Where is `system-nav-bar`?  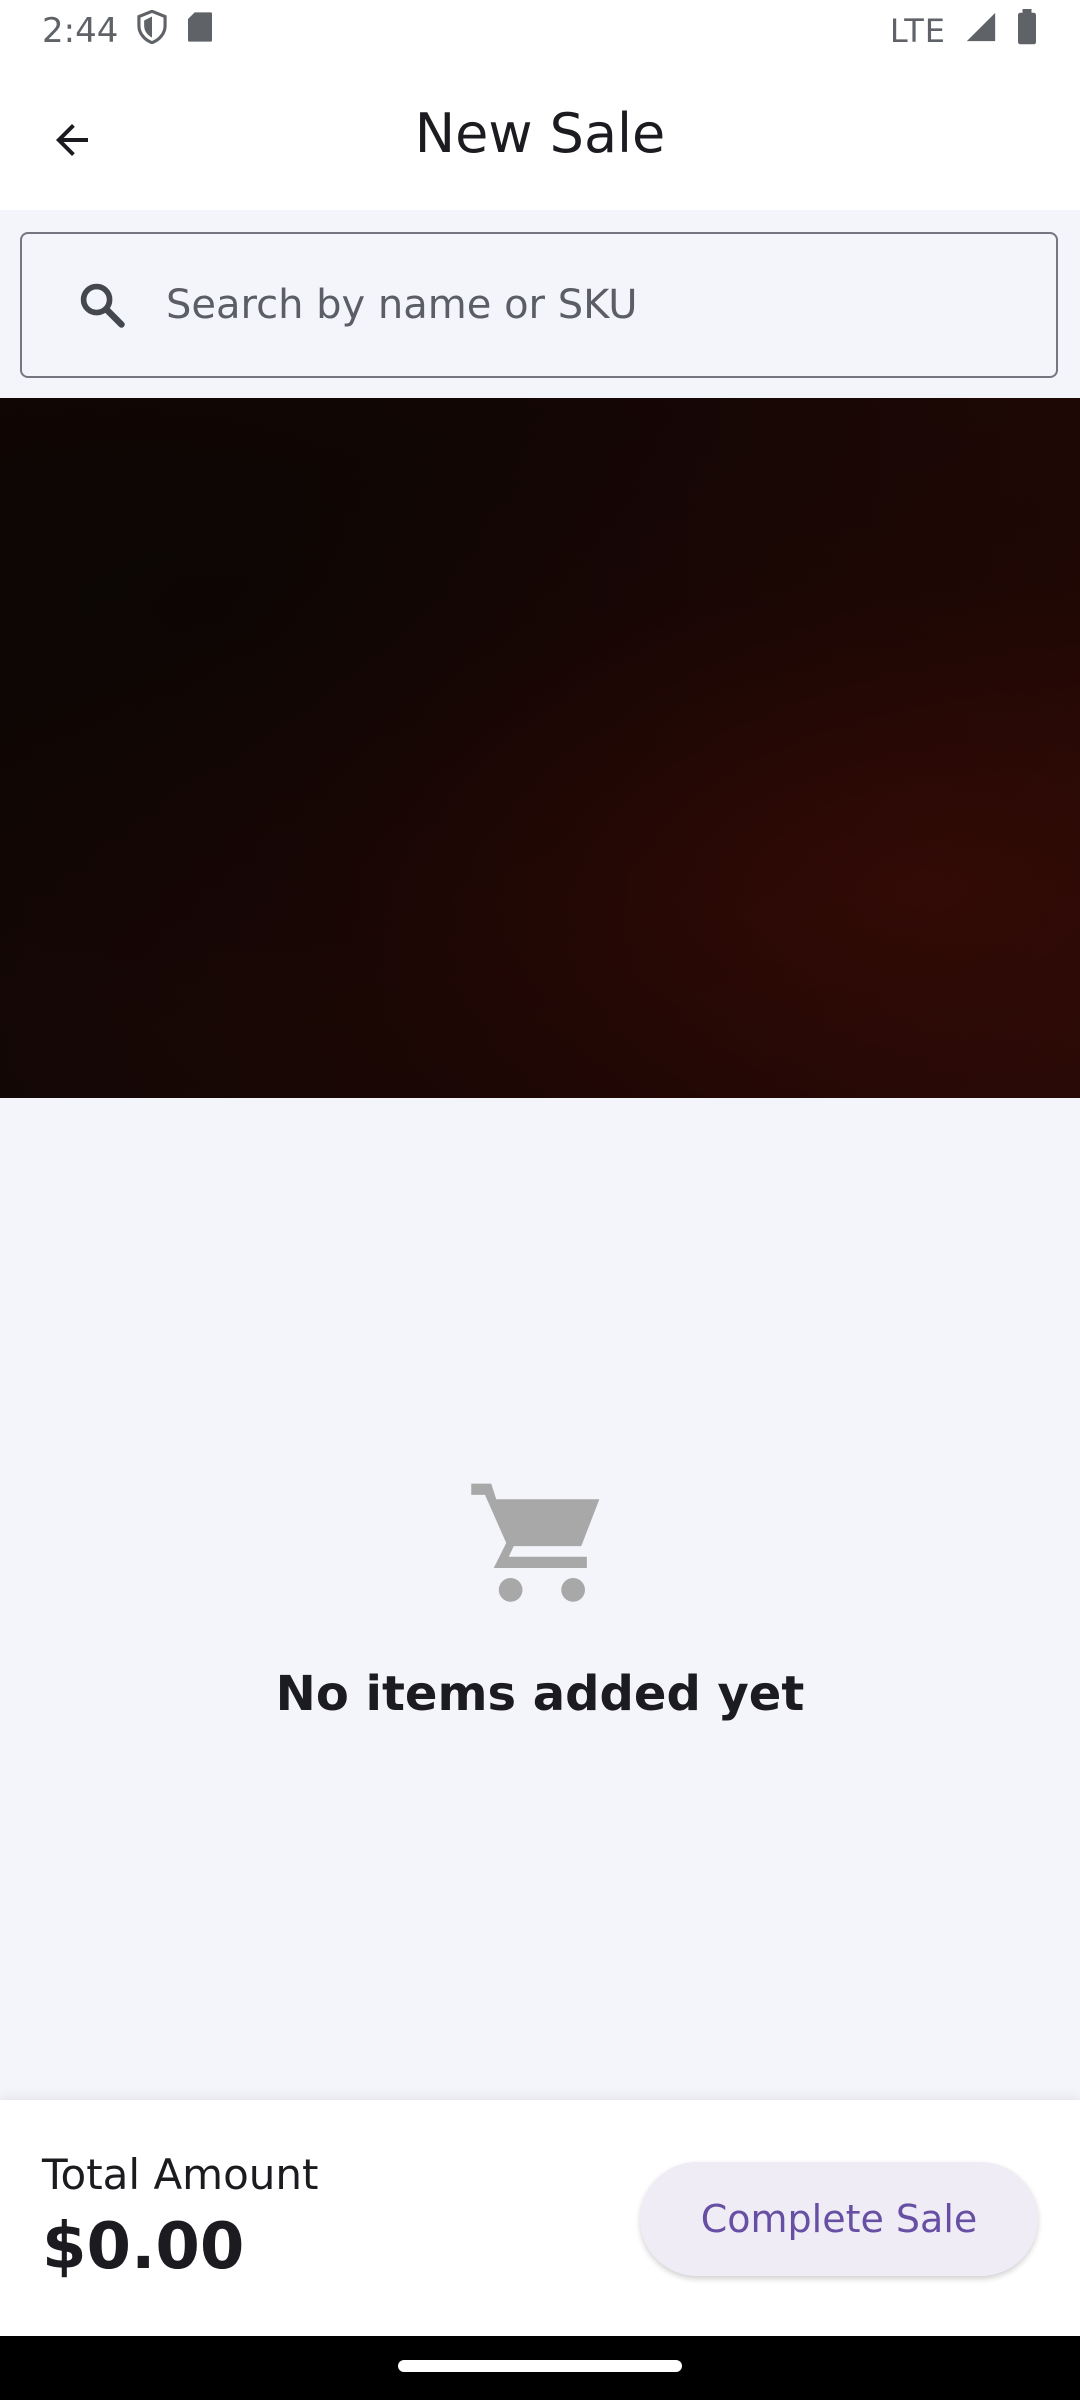
system-nav-bar is located at coordinates (540, 2368).